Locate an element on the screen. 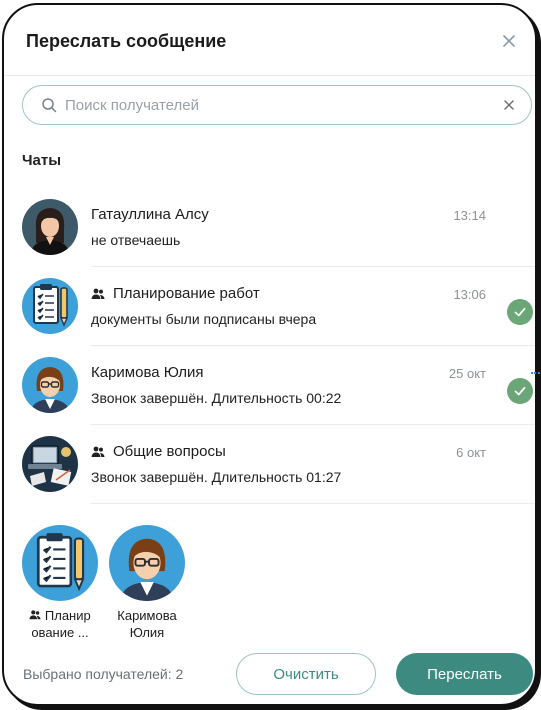 This screenshot has height=710, width=541. search-clear-button is located at coordinates (509, 105).